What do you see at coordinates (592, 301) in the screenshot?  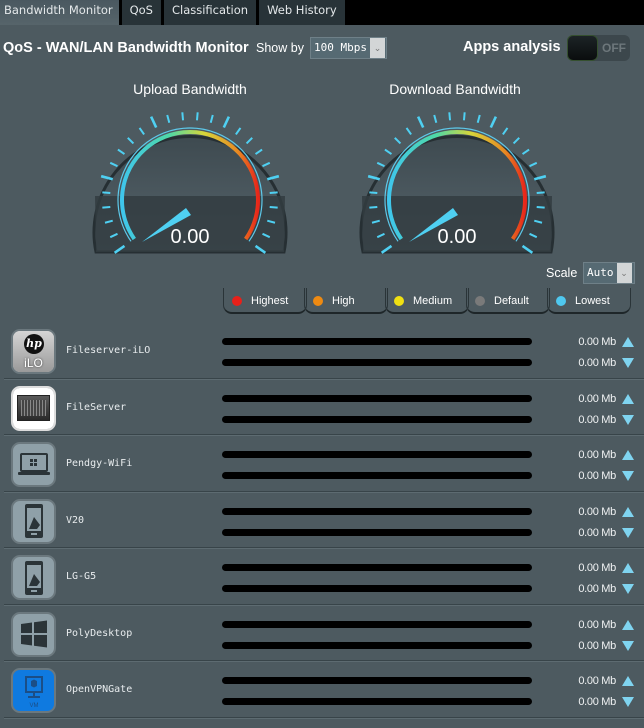 I see `legend-label: Lowest` at bounding box center [592, 301].